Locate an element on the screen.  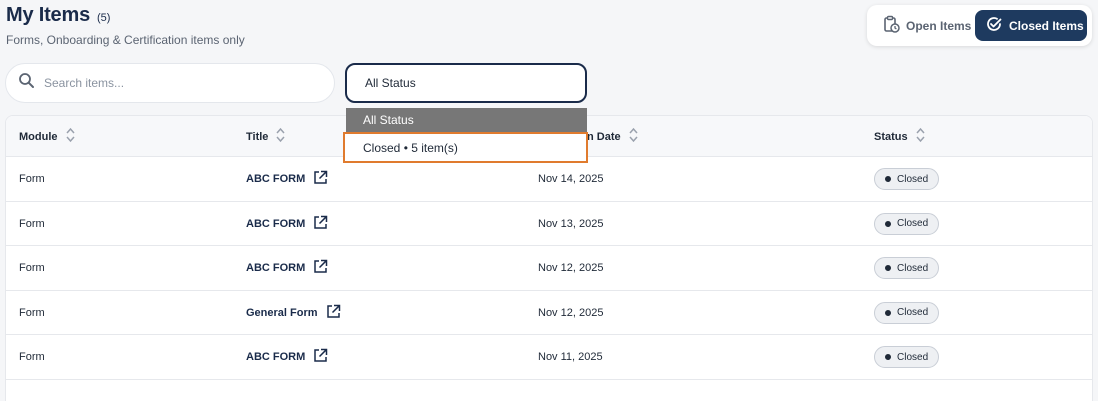
column-header-module: Module is located at coordinates (47, 136).